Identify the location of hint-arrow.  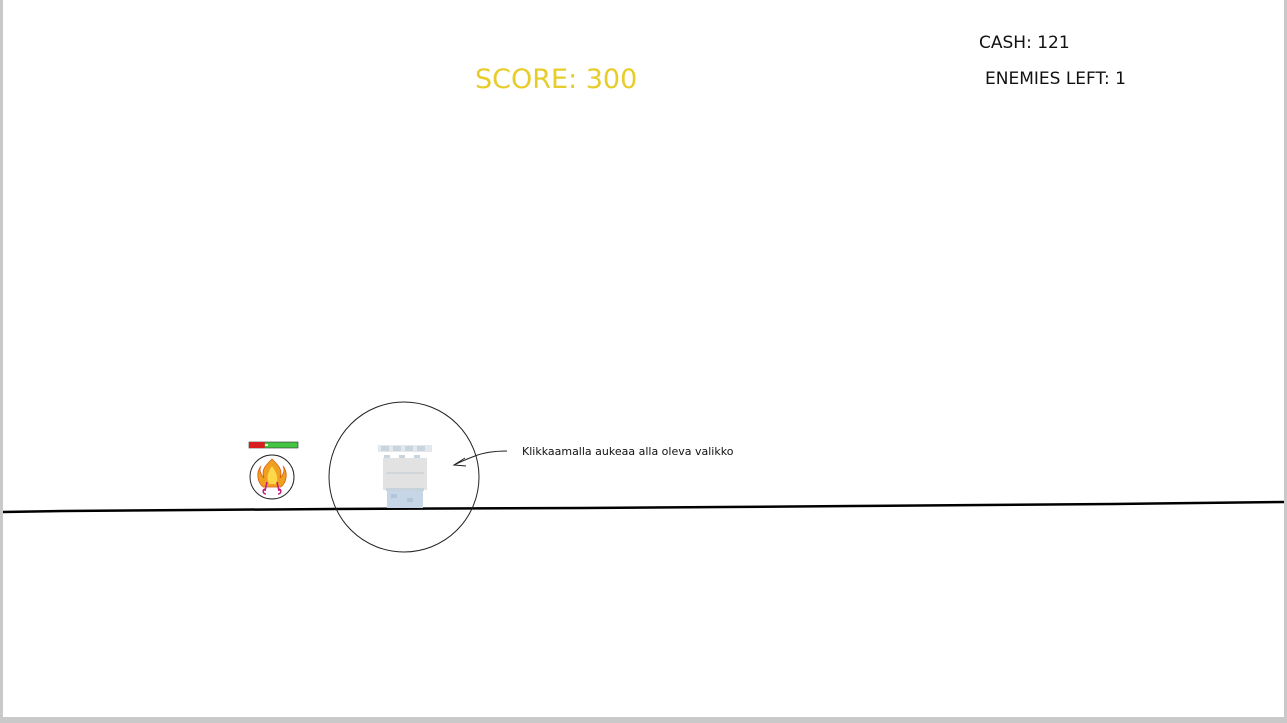
(480, 458).